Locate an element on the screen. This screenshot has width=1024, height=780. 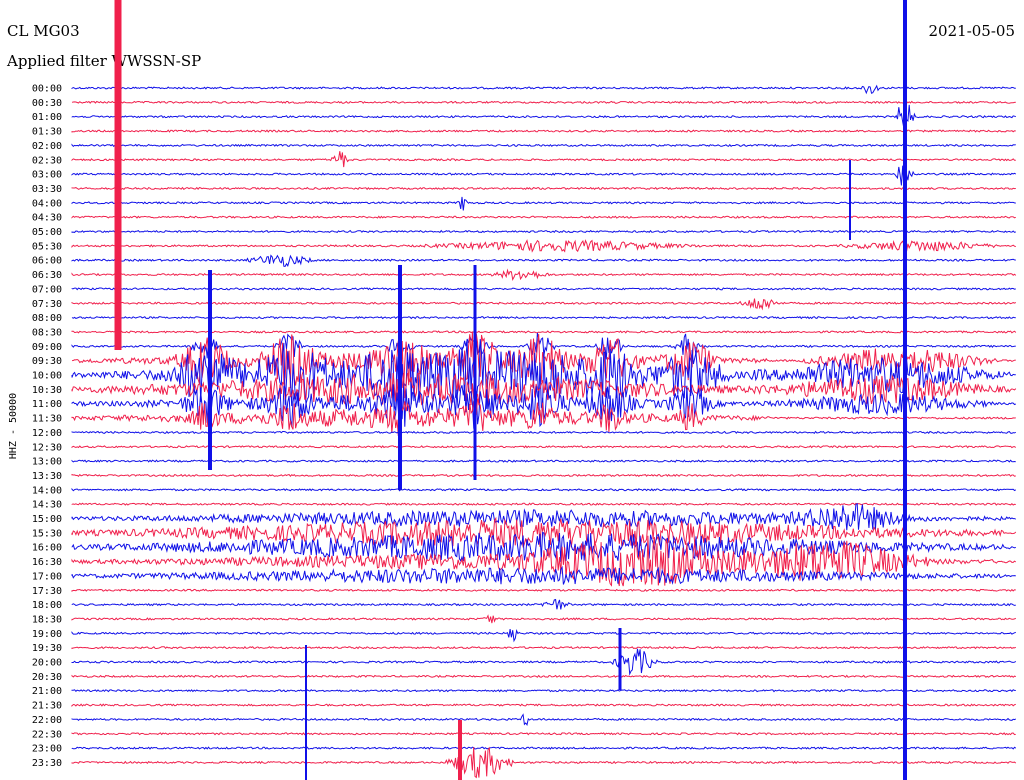
time-tick-label: 08:00 is located at coordinates (47, 318).